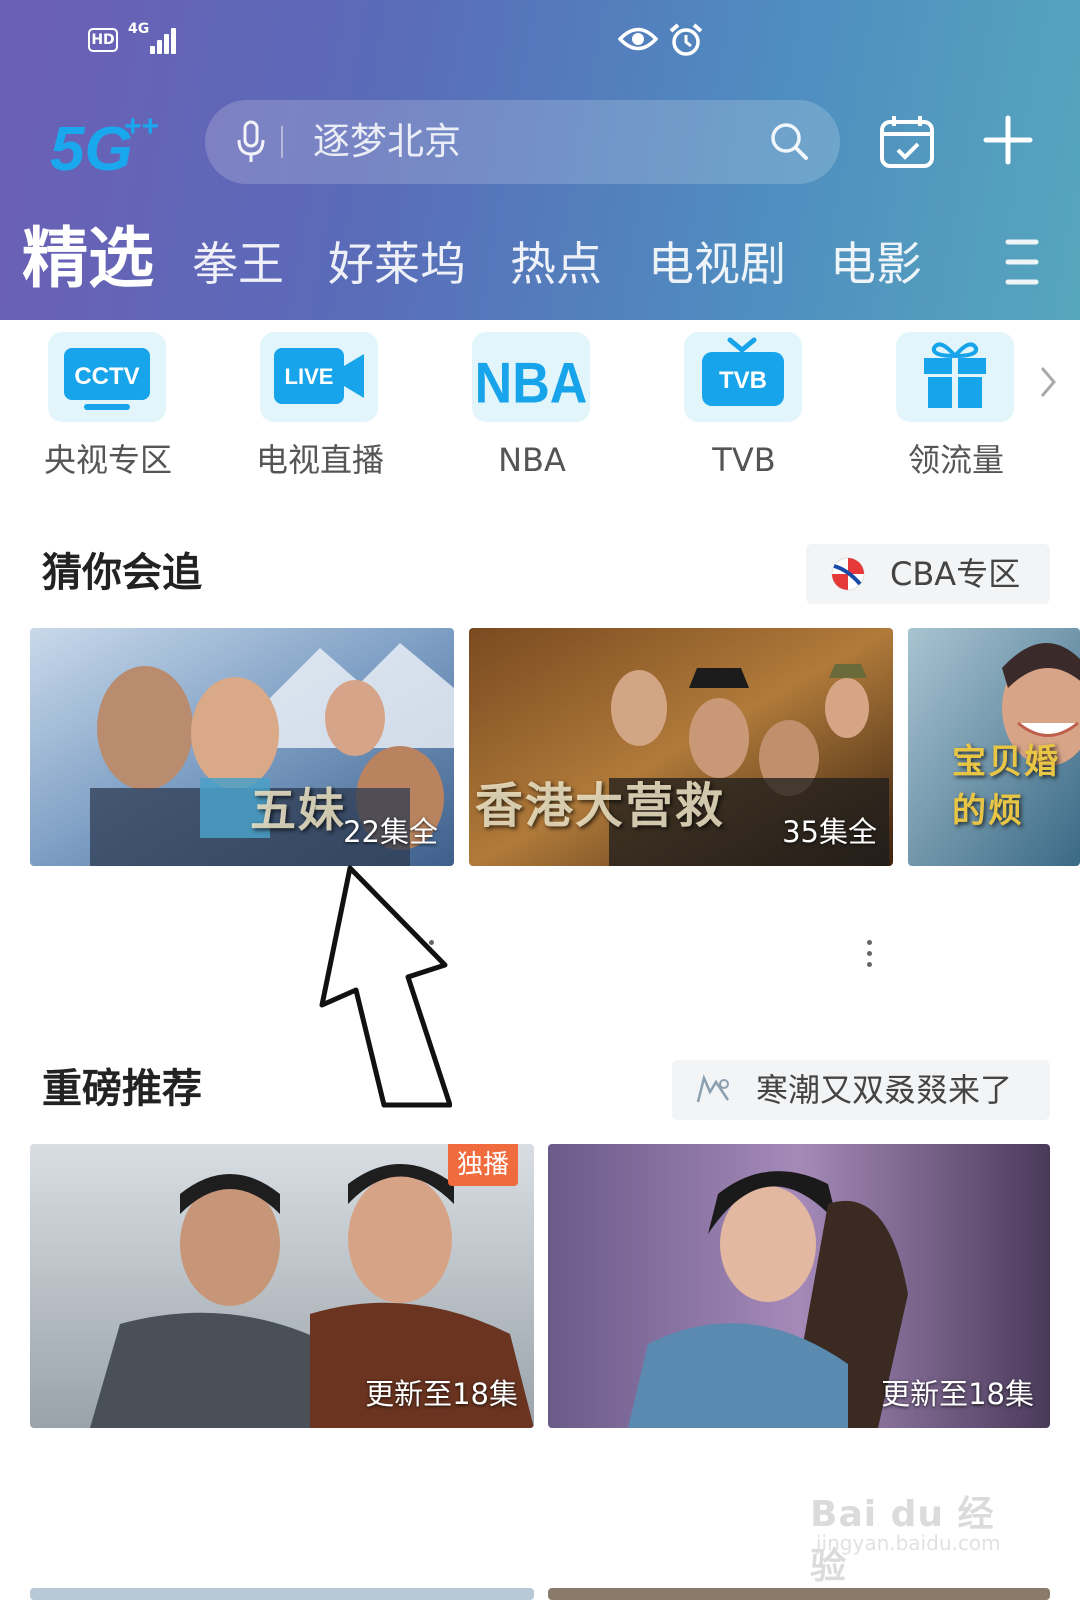 This screenshot has width=1080, height=1600. What do you see at coordinates (848, 574) in the screenshot?
I see `cba-logo-icon` at bounding box center [848, 574].